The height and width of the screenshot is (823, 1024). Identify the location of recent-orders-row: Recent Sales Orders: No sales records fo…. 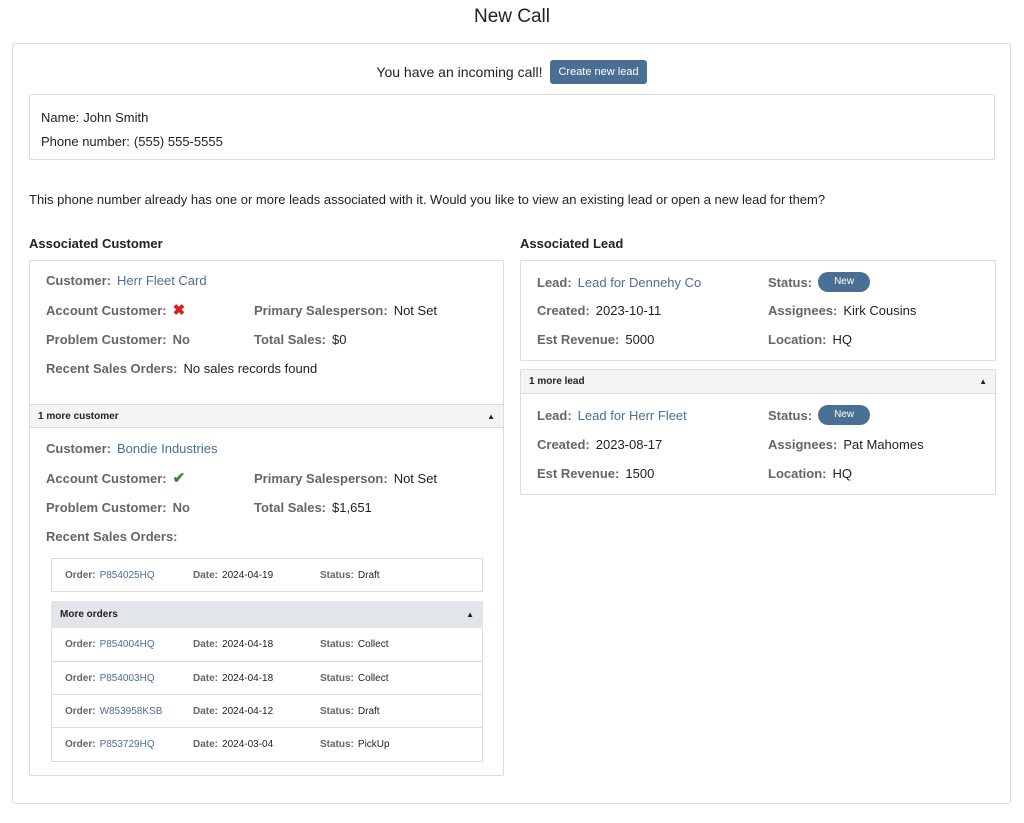
(181, 368).